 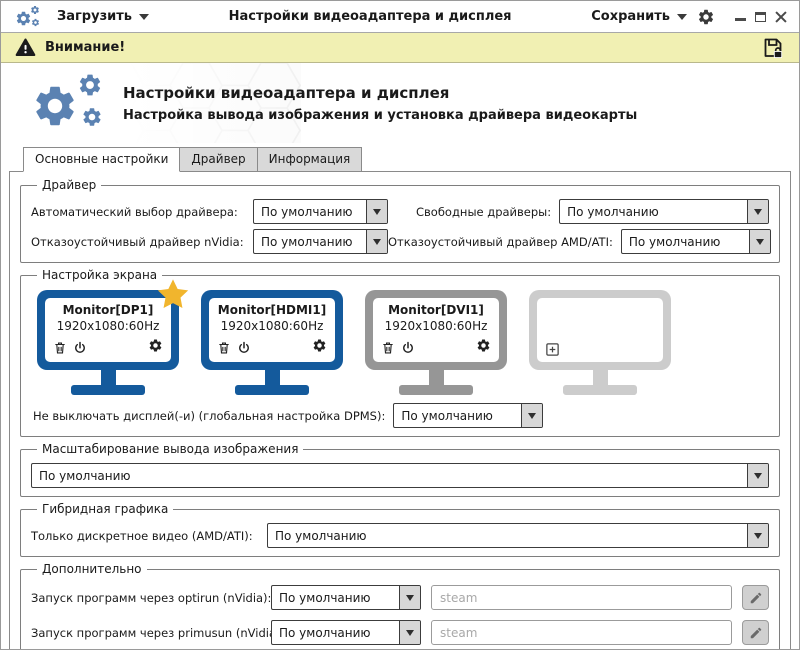 What do you see at coordinates (600, 342) in the screenshot?
I see `monitor-card-empty` at bounding box center [600, 342].